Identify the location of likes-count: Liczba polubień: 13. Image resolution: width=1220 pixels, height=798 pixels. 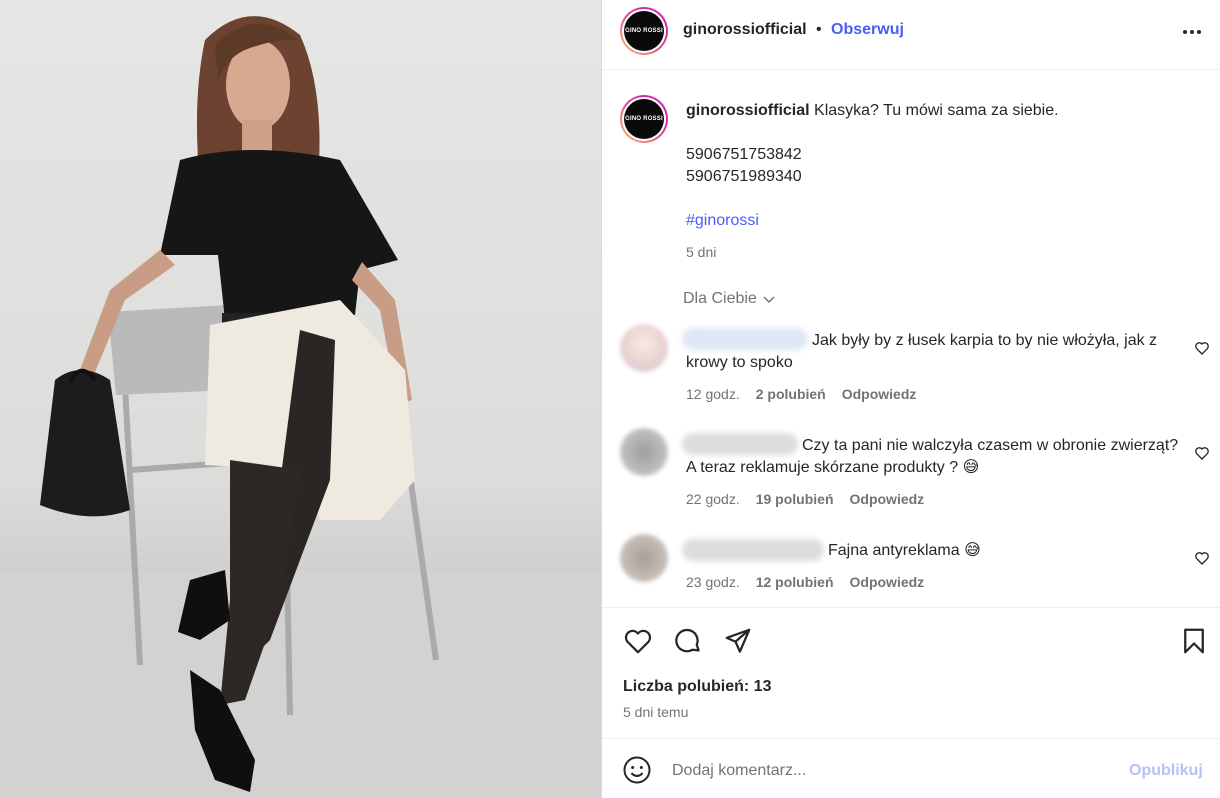
(697, 687).